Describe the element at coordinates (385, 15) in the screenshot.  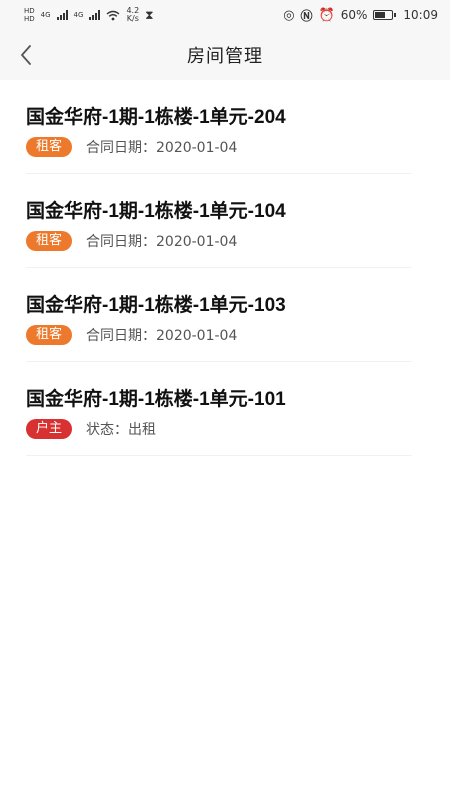
I see `battery-icon` at that location.